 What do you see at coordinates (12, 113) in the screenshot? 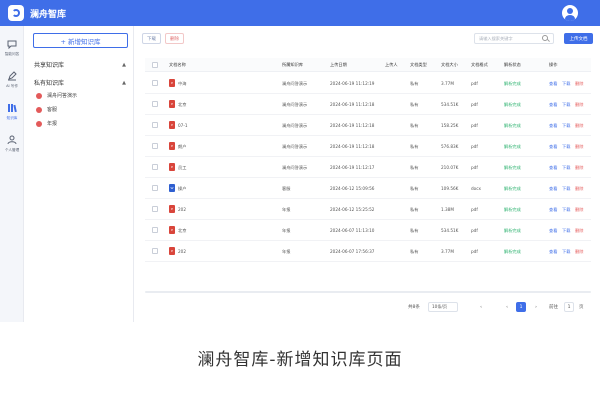
I see `nav-item-knowledge-base: 知识库` at bounding box center [12, 113].